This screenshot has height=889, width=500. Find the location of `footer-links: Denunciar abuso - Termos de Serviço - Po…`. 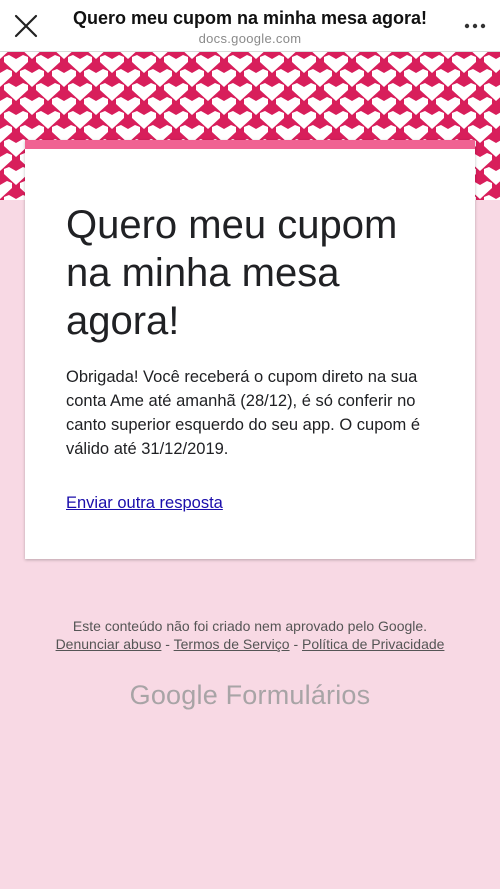

footer-links: Denunciar abuso - Termos de Serviço - Po… is located at coordinates (250, 644).